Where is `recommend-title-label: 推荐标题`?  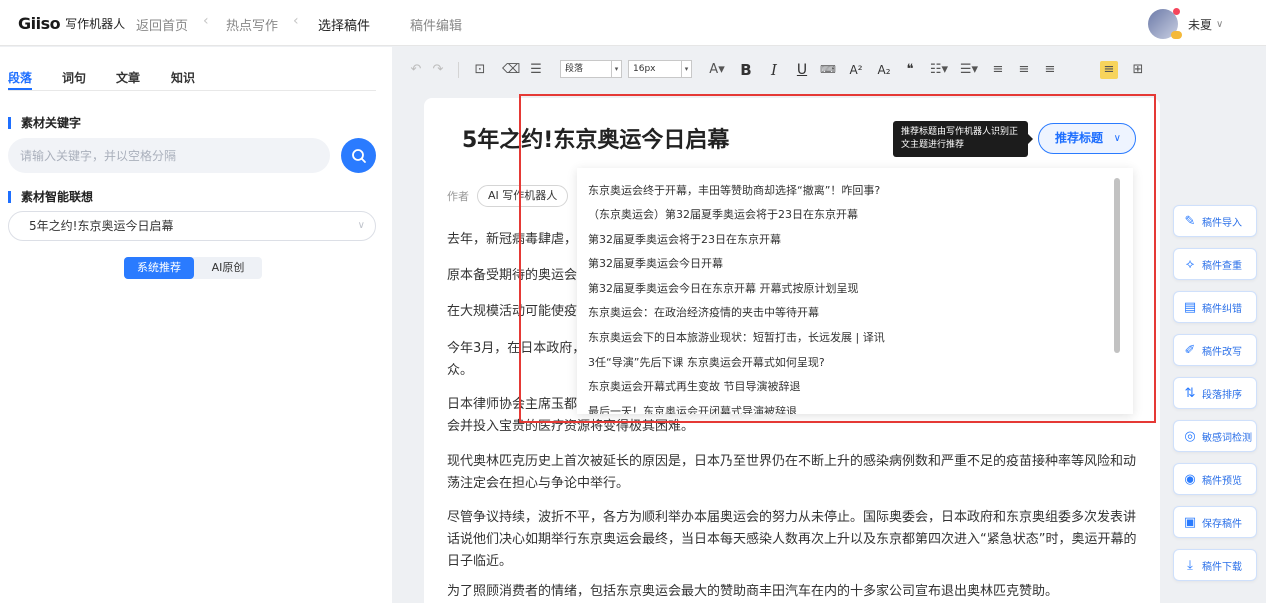 recommend-title-label: 推荐标题 is located at coordinates (1079, 138).